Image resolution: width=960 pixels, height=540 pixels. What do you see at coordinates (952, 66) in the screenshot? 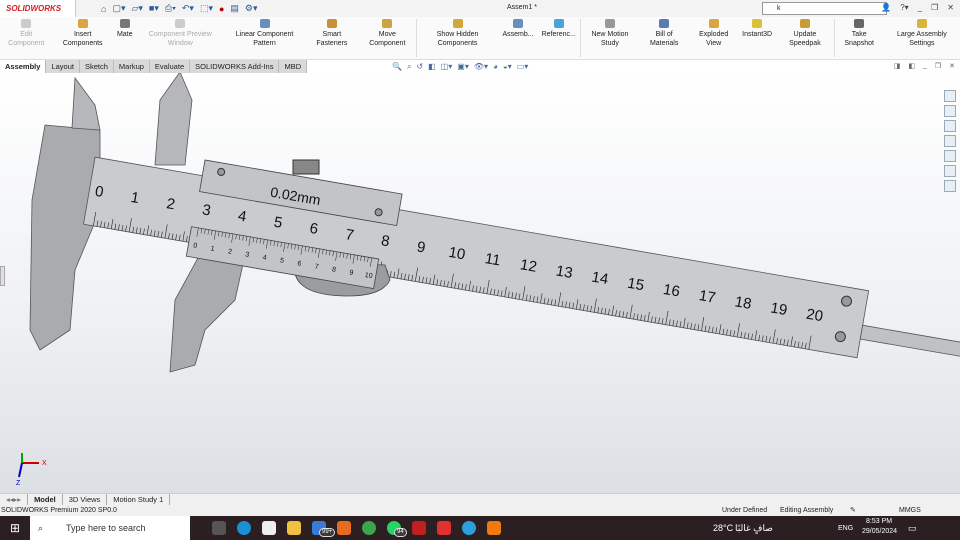
I see `close-doc-button: ✕` at bounding box center [952, 66].